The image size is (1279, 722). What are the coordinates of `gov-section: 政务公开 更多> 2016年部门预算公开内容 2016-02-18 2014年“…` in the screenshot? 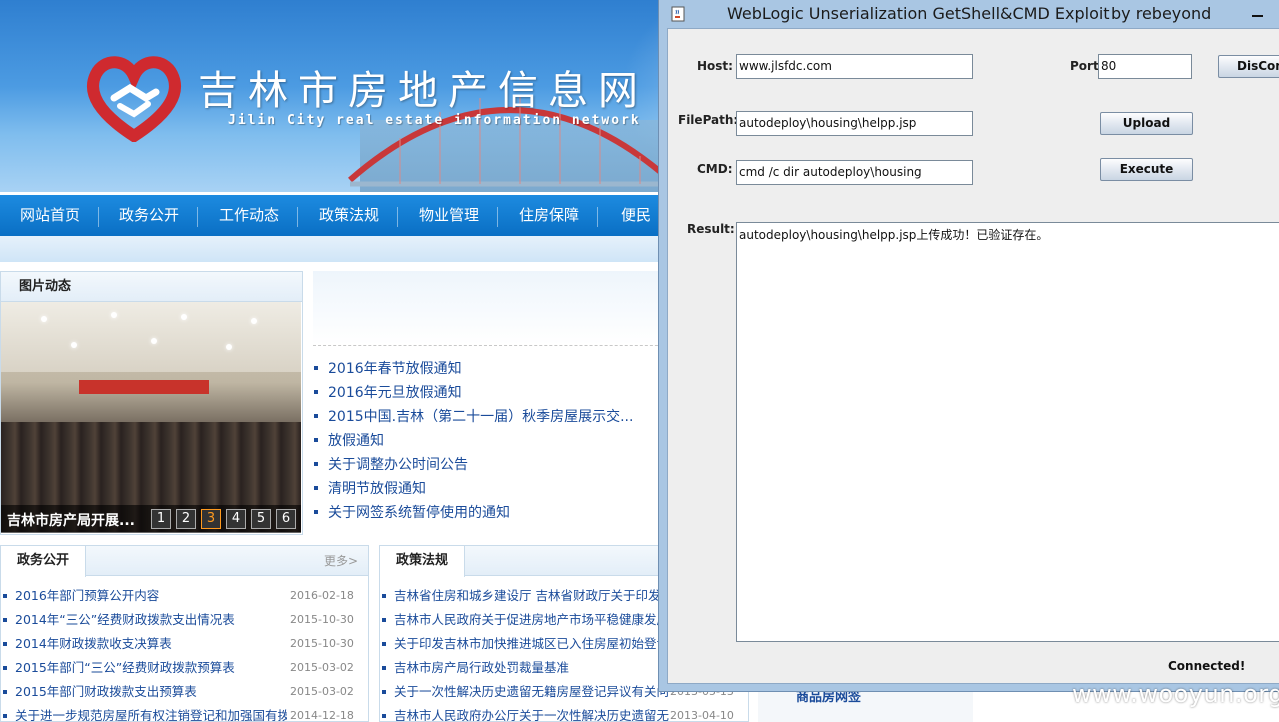 It's located at (184, 633).